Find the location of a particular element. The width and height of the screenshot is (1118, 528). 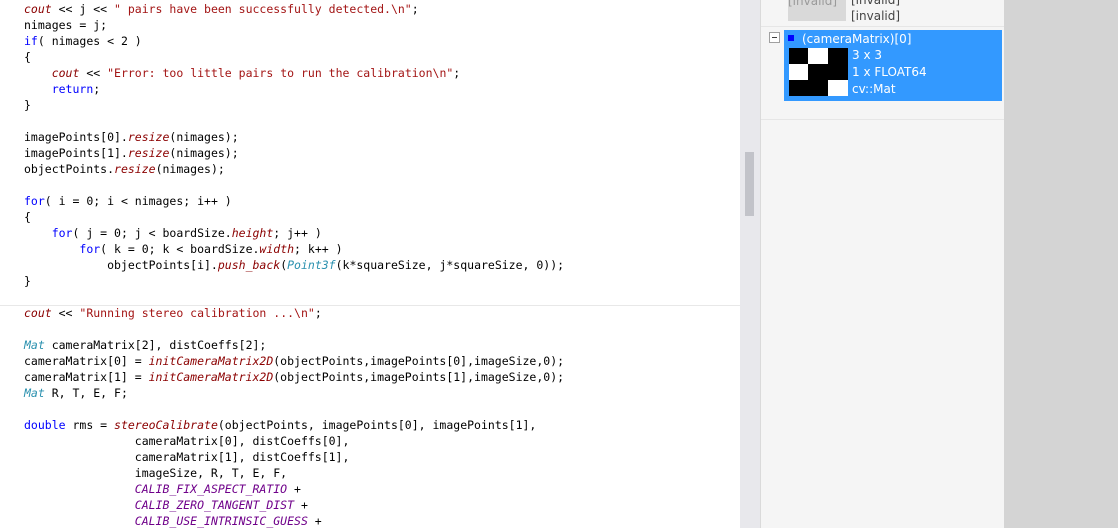

code-line: return; is located at coordinates (62, 89).